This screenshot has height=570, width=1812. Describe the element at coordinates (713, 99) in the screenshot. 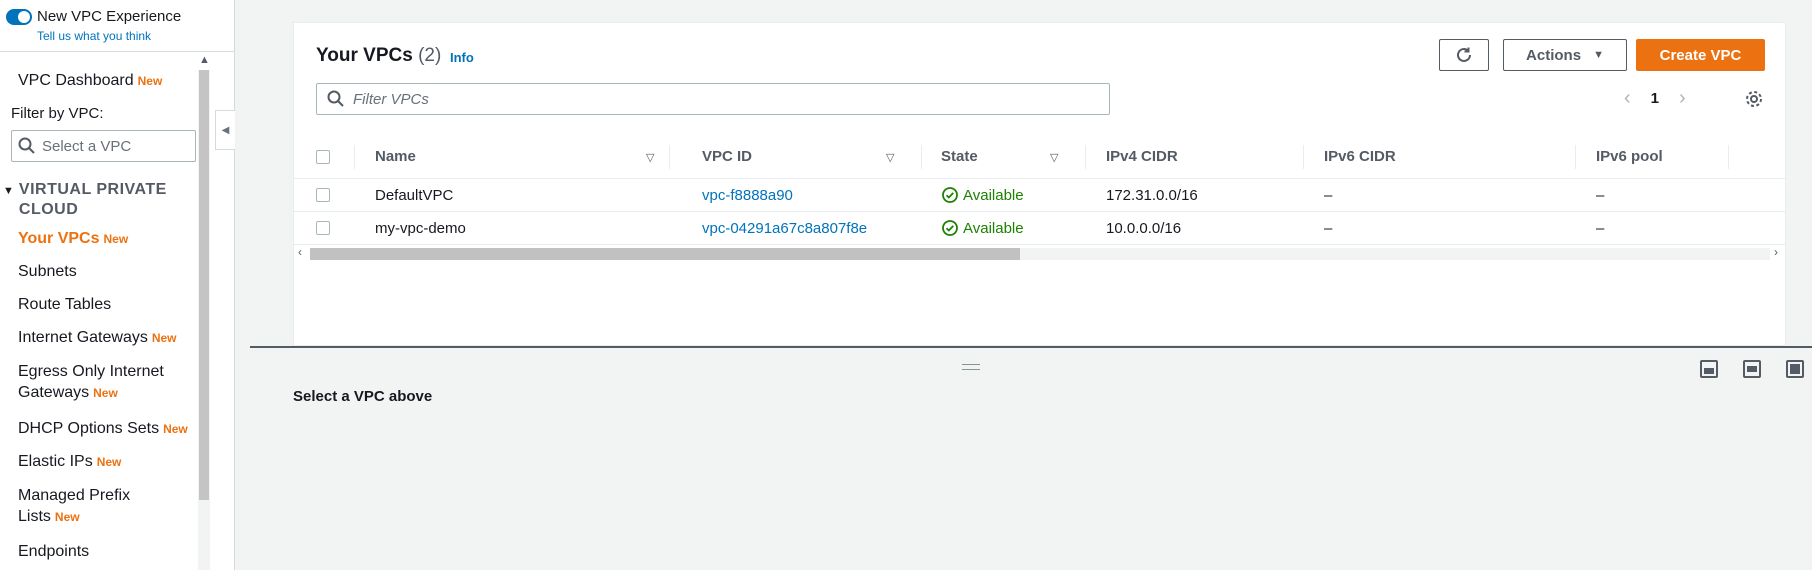

I see `filter-vpcs-input: Filter VPCs` at that location.